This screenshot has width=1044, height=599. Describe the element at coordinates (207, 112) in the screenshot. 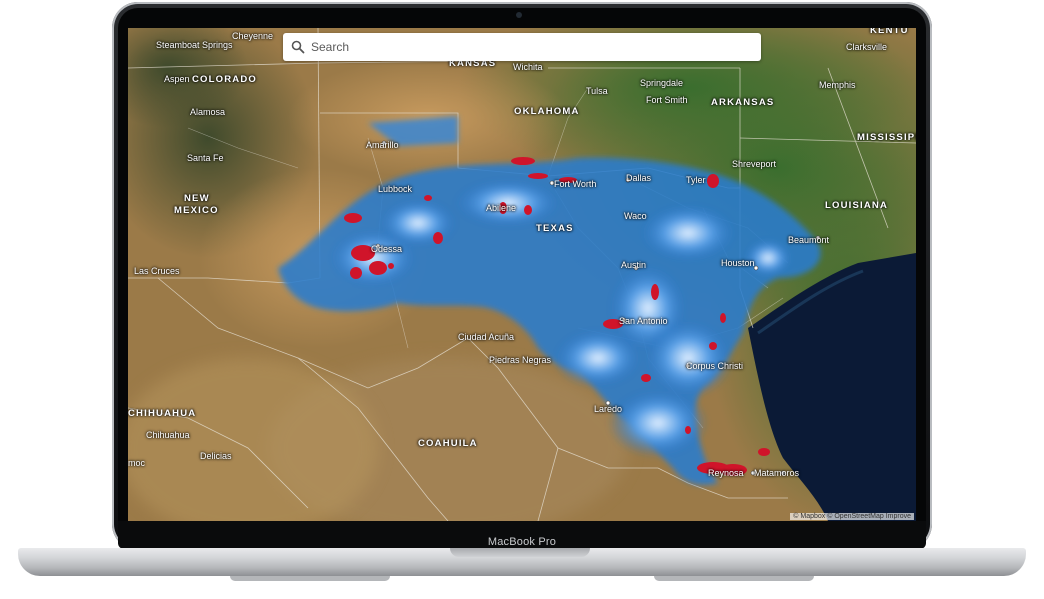

I see `map-label-alamosa: Alamosa` at that location.